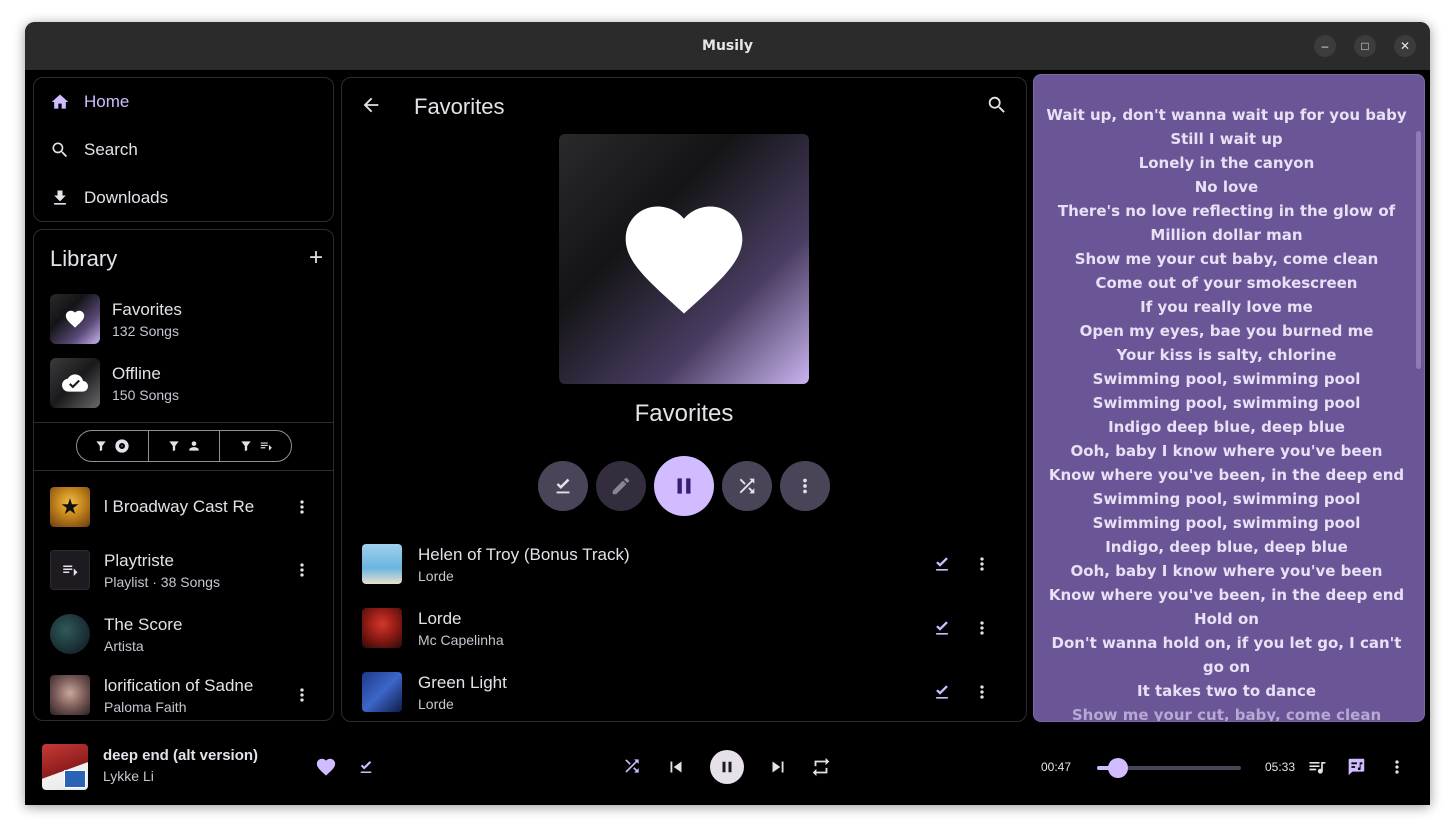 The image size is (1455, 833). Describe the element at coordinates (1226, 427) in the screenshot. I see `lyric-line: Indigo deep blue, deep blue` at that location.